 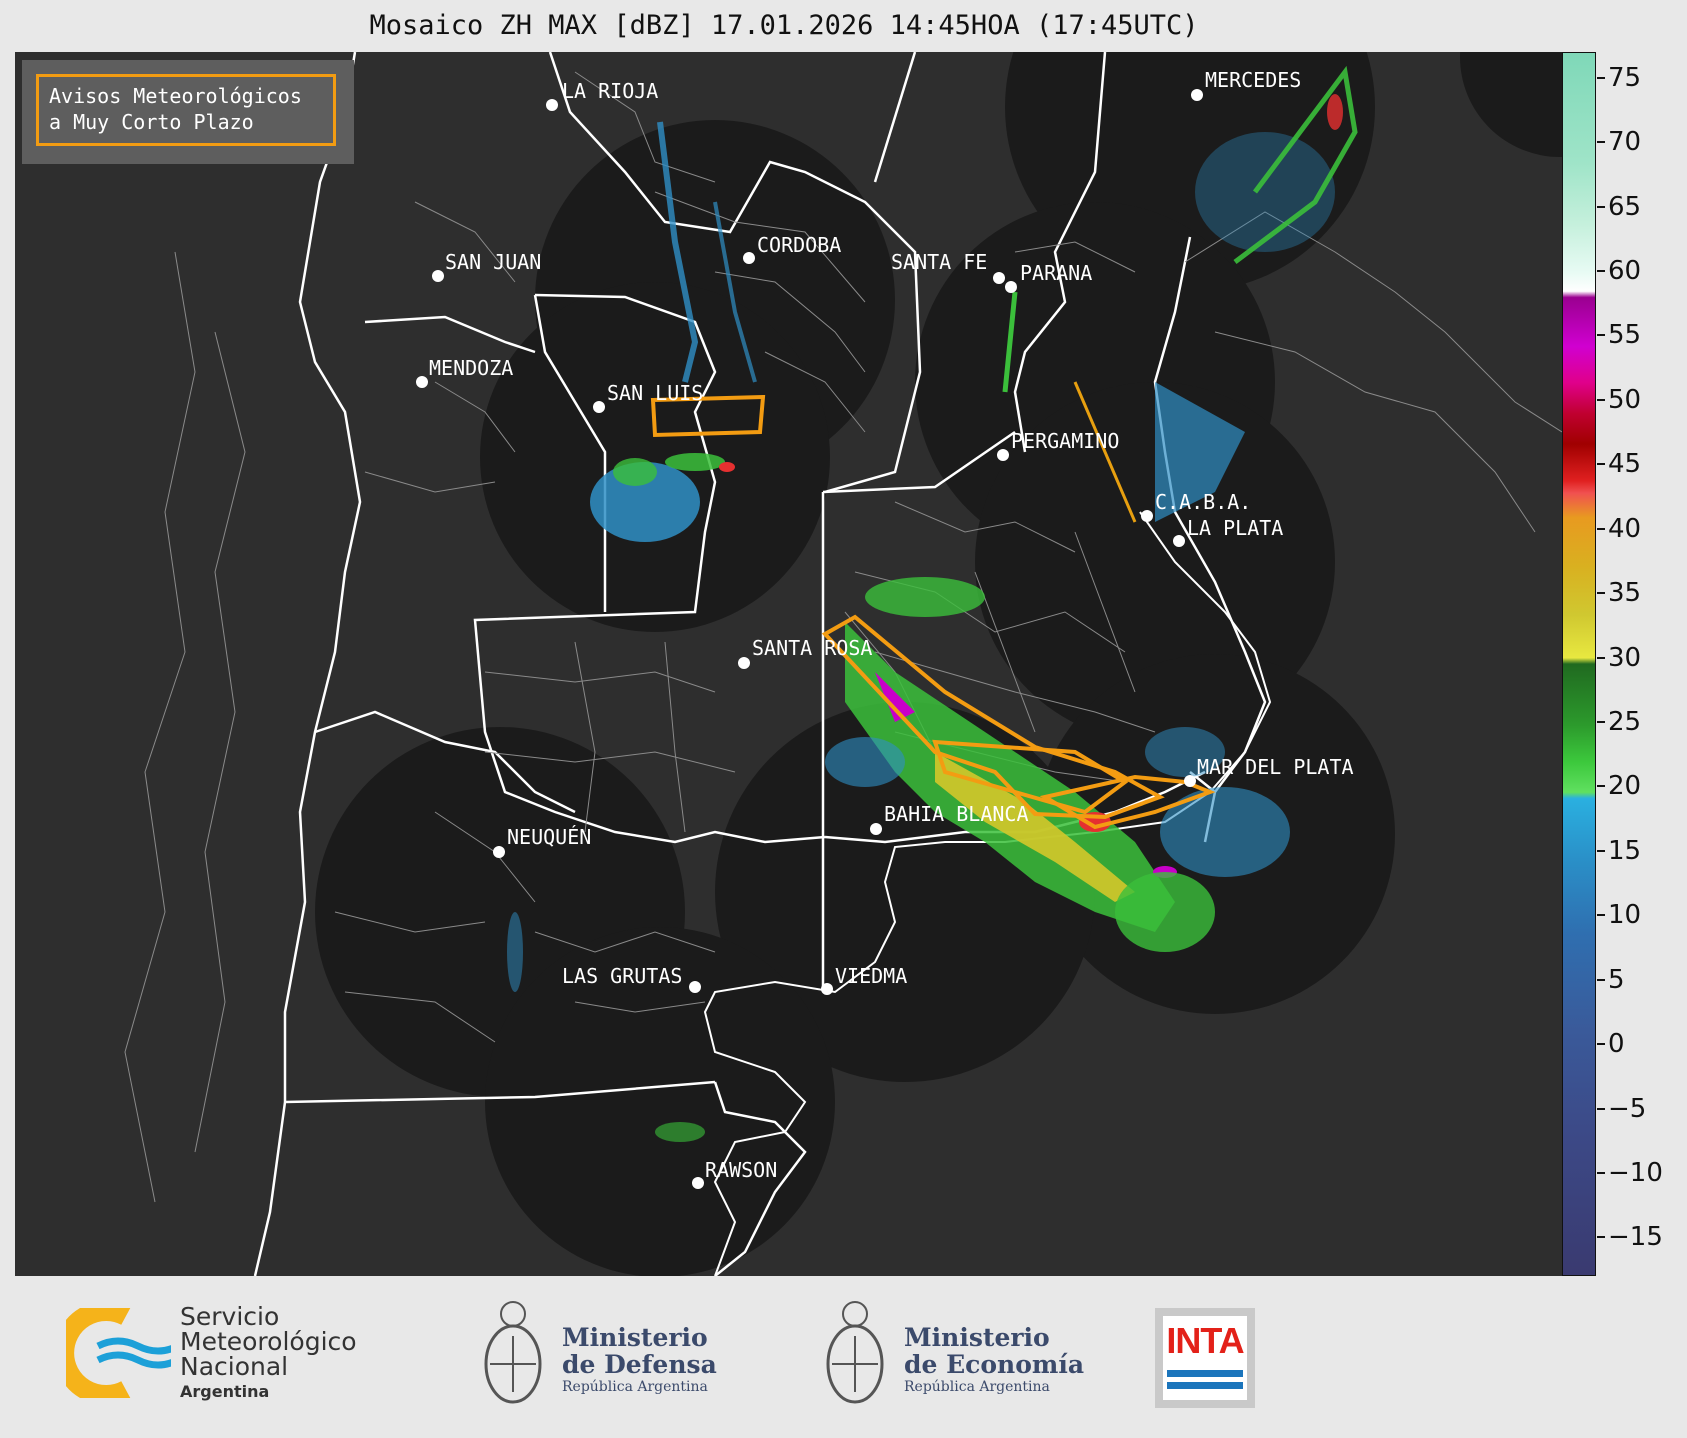 I want to click on colorbar-tick-label: 45, so click(x=1625, y=464).